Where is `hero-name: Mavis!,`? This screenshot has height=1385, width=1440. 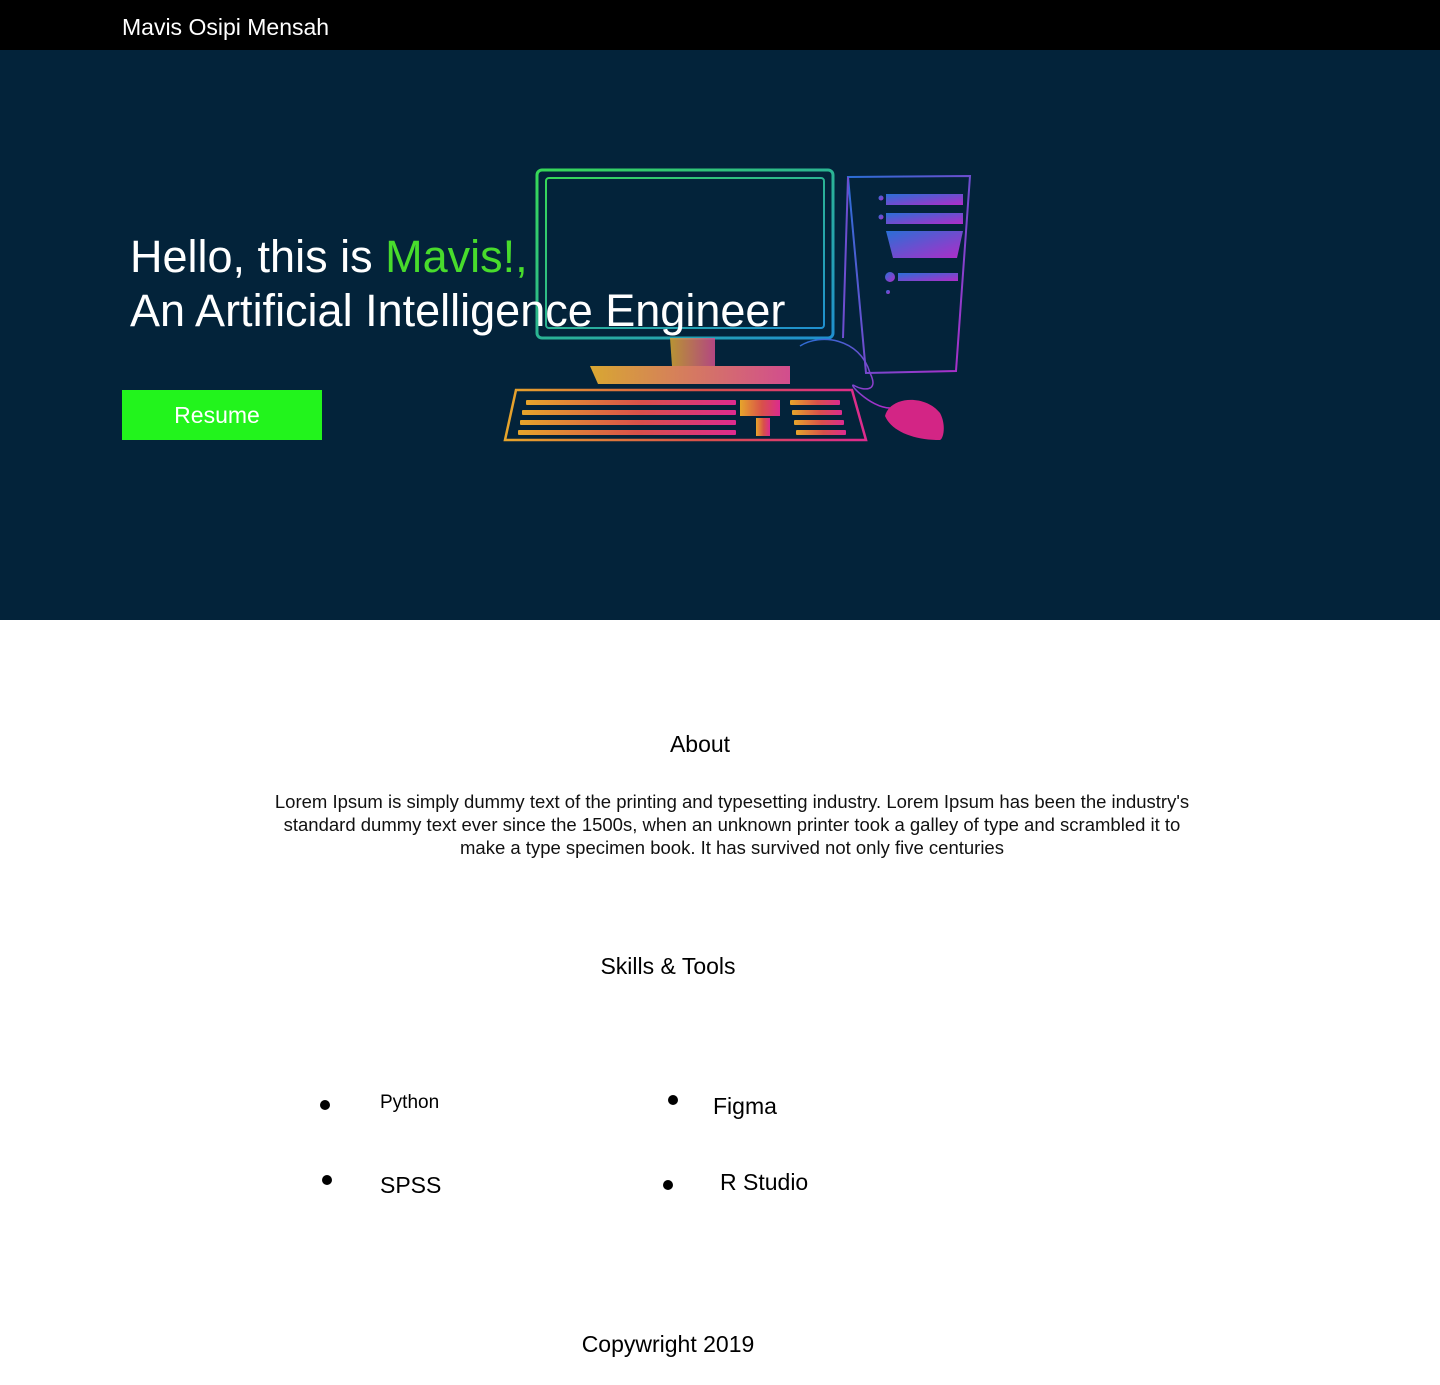
hero-name: Mavis!, is located at coordinates (456, 256).